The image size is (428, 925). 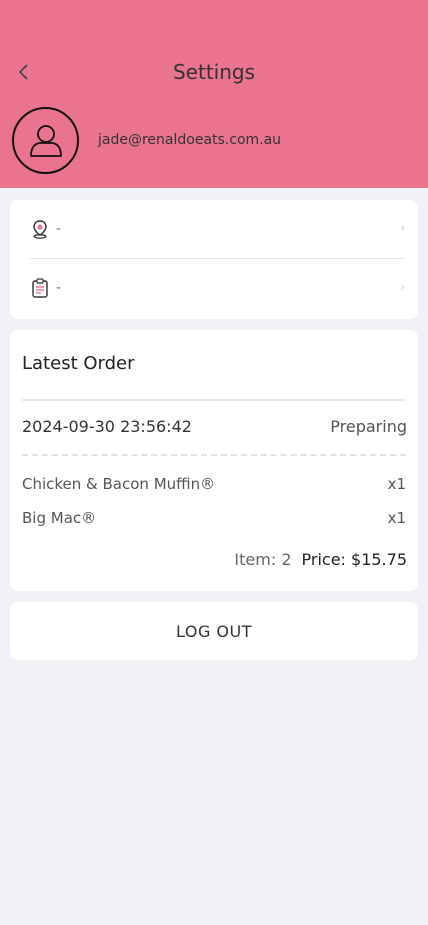 What do you see at coordinates (214, 631) in the screenshot?
I see `logout-button: LOG OUT` at bounding box center [214, 631].